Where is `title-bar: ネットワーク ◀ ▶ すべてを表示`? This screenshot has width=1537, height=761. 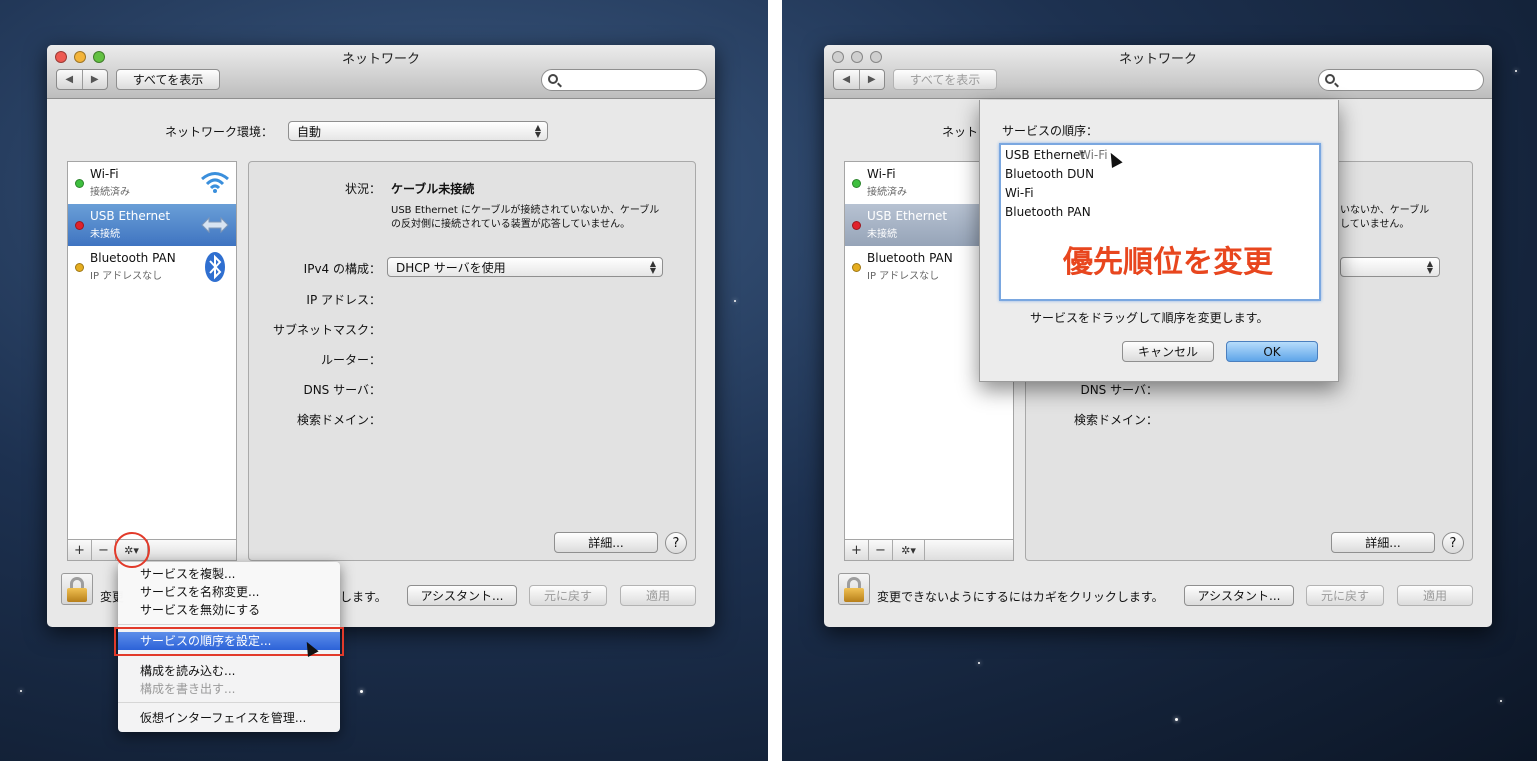 title-bar: ネットワーク ◀ ▶ すべてを表示 is located at coordinates (381, 72).